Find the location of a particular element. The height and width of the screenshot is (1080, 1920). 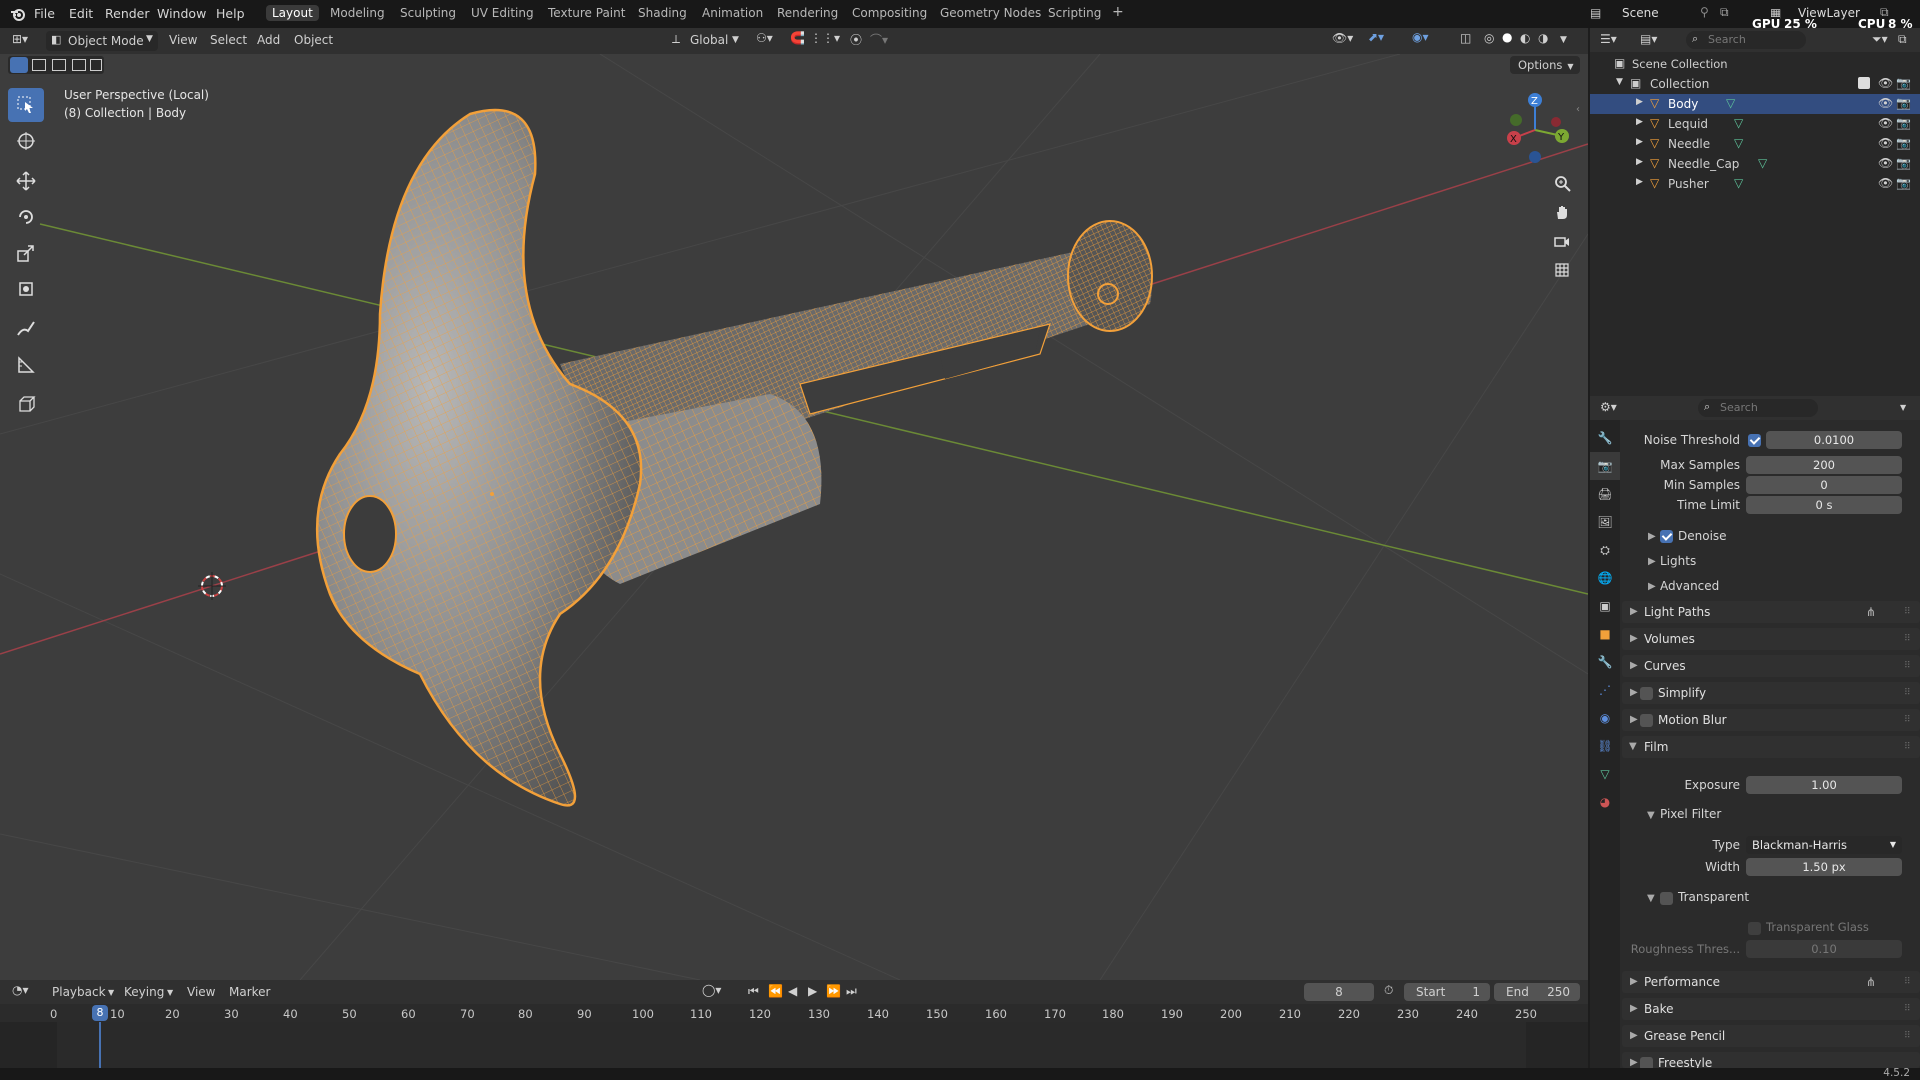

menu-help: Help is located at coordinates (230, 13).